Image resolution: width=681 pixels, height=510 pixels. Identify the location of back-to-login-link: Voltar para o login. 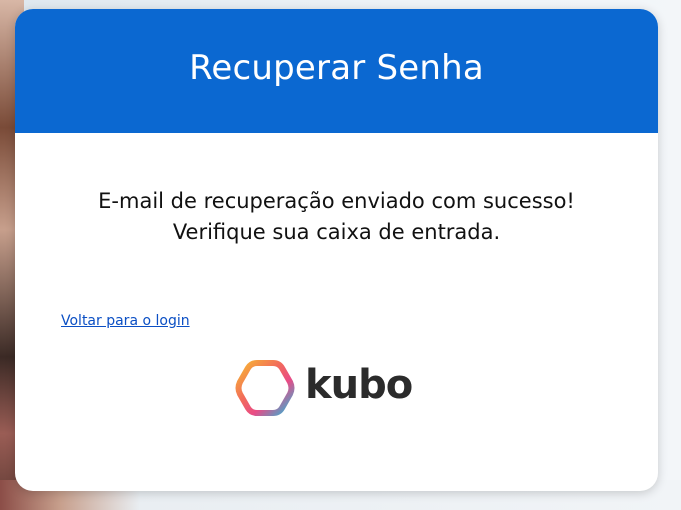
(125, 321).